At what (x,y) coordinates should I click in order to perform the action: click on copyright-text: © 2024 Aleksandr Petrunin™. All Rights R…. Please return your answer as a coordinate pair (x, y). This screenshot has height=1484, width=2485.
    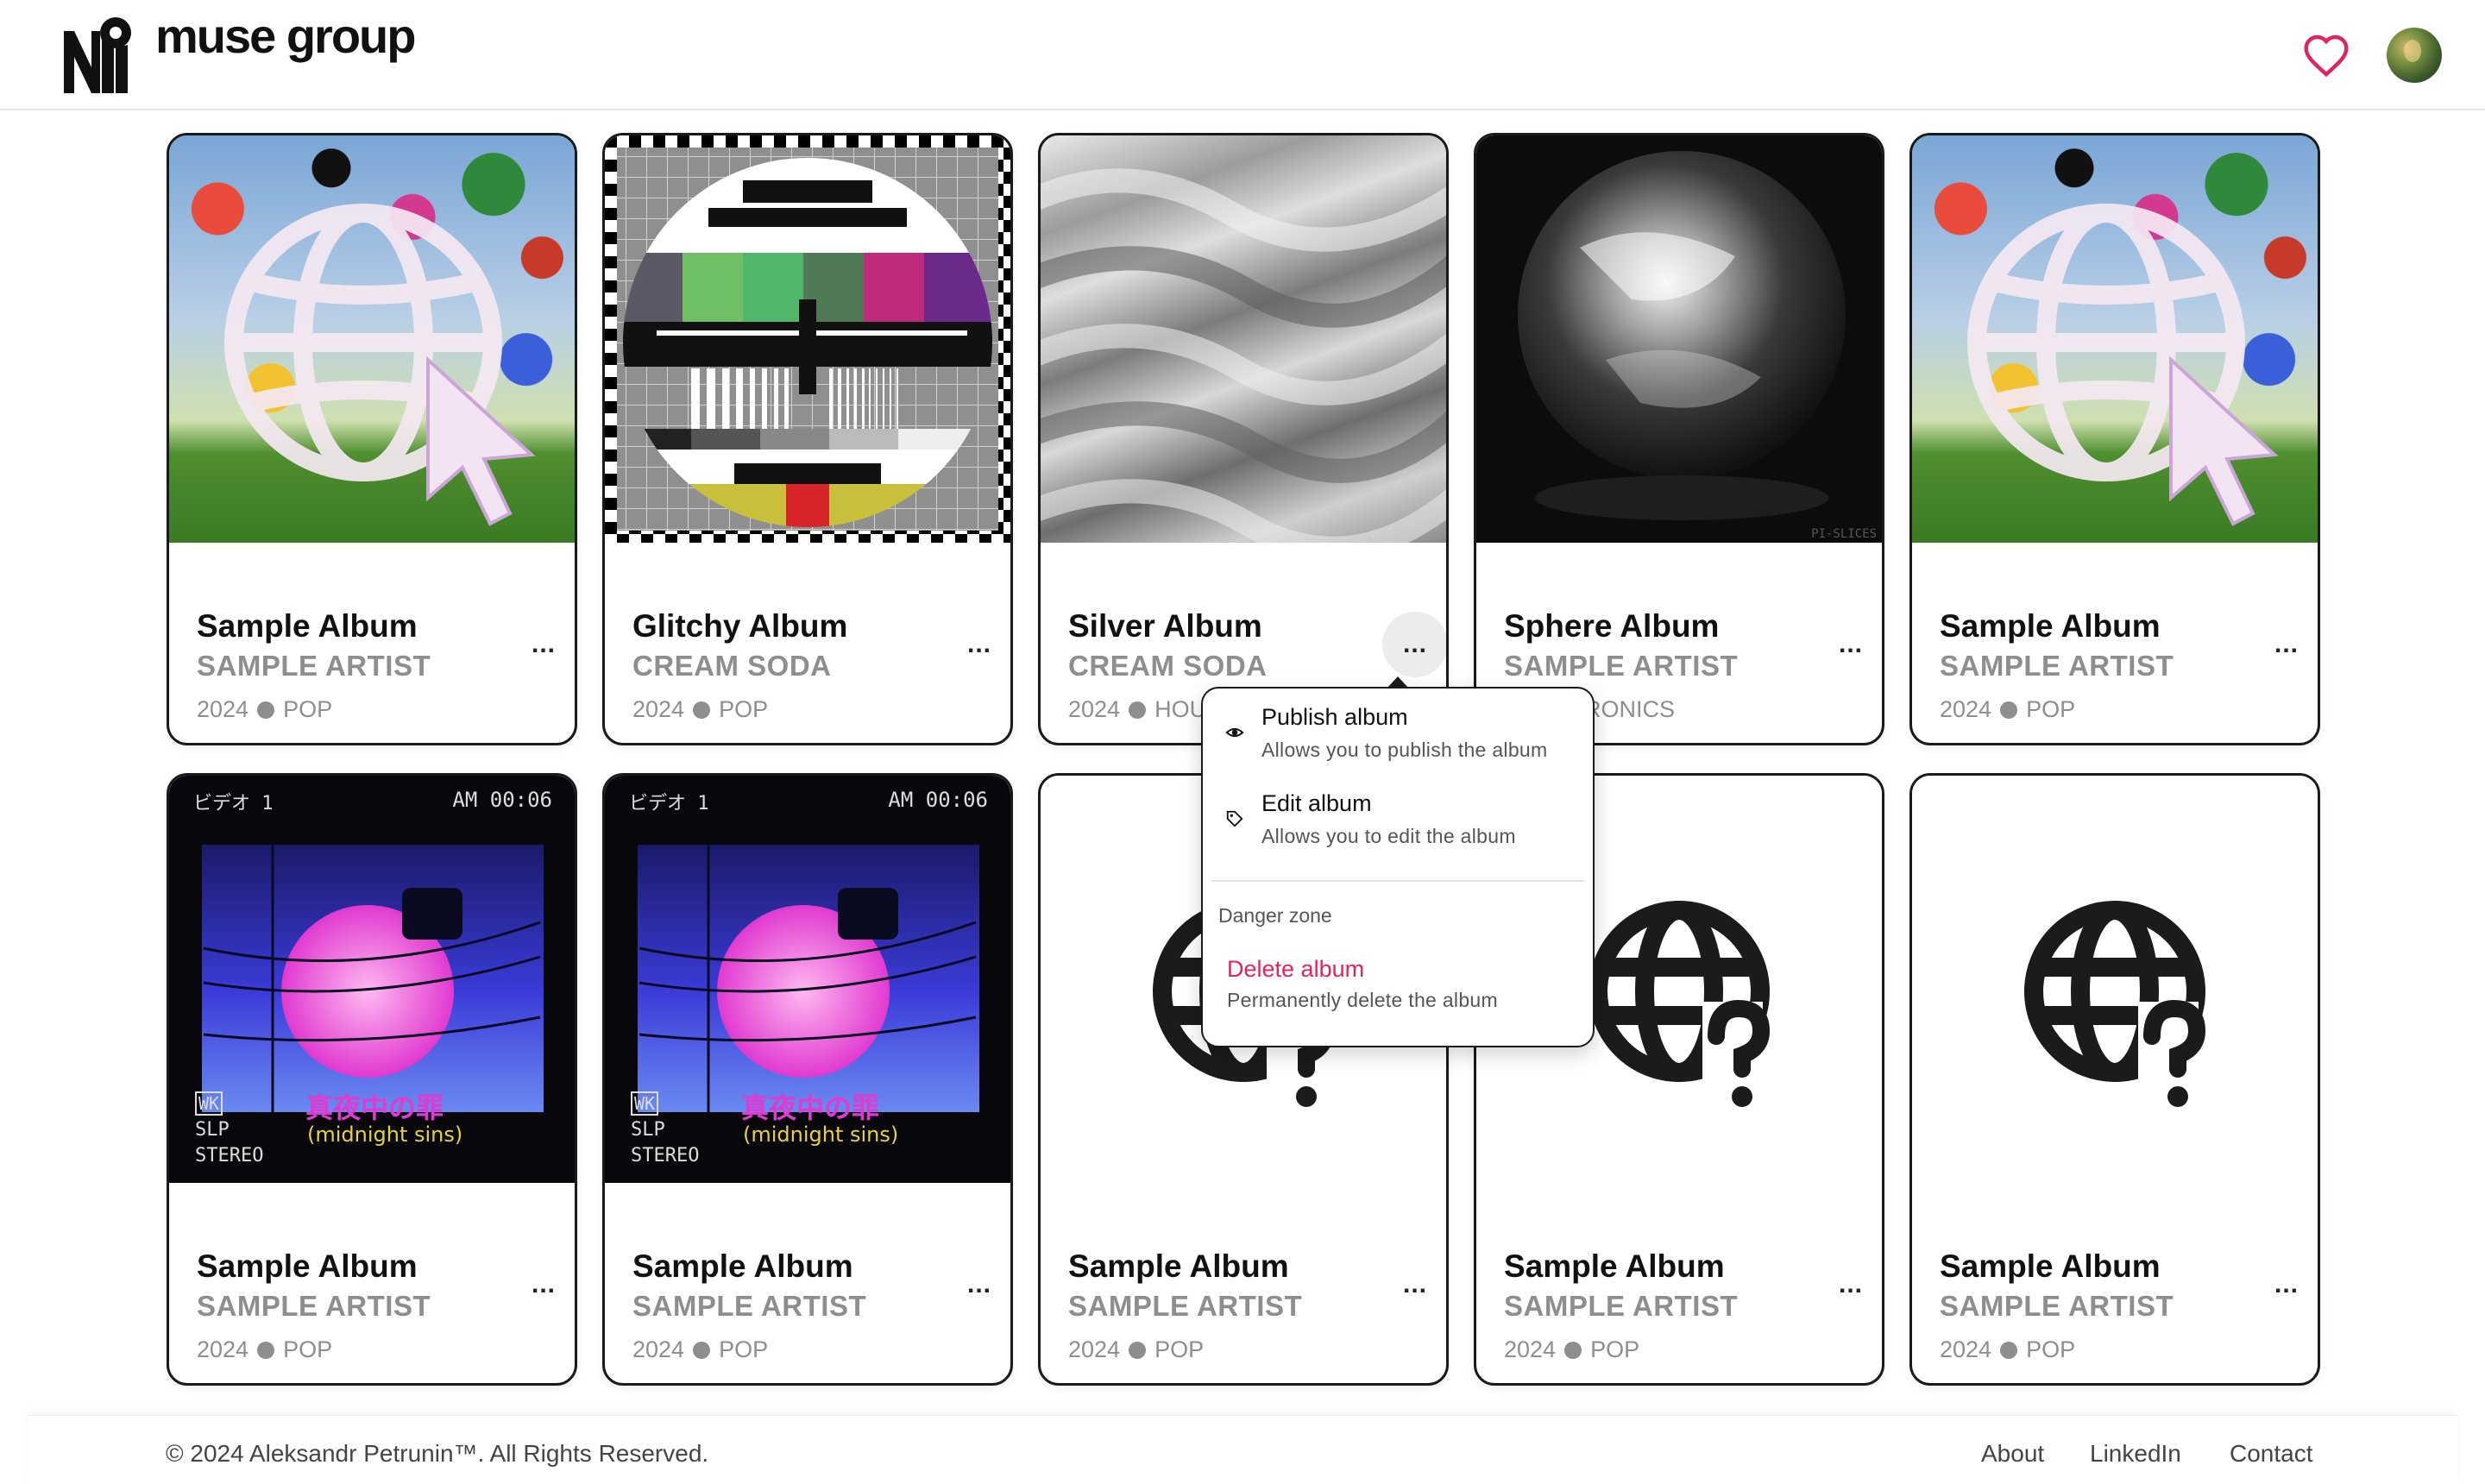
    Looking at the image, I should click on (437, 1453).